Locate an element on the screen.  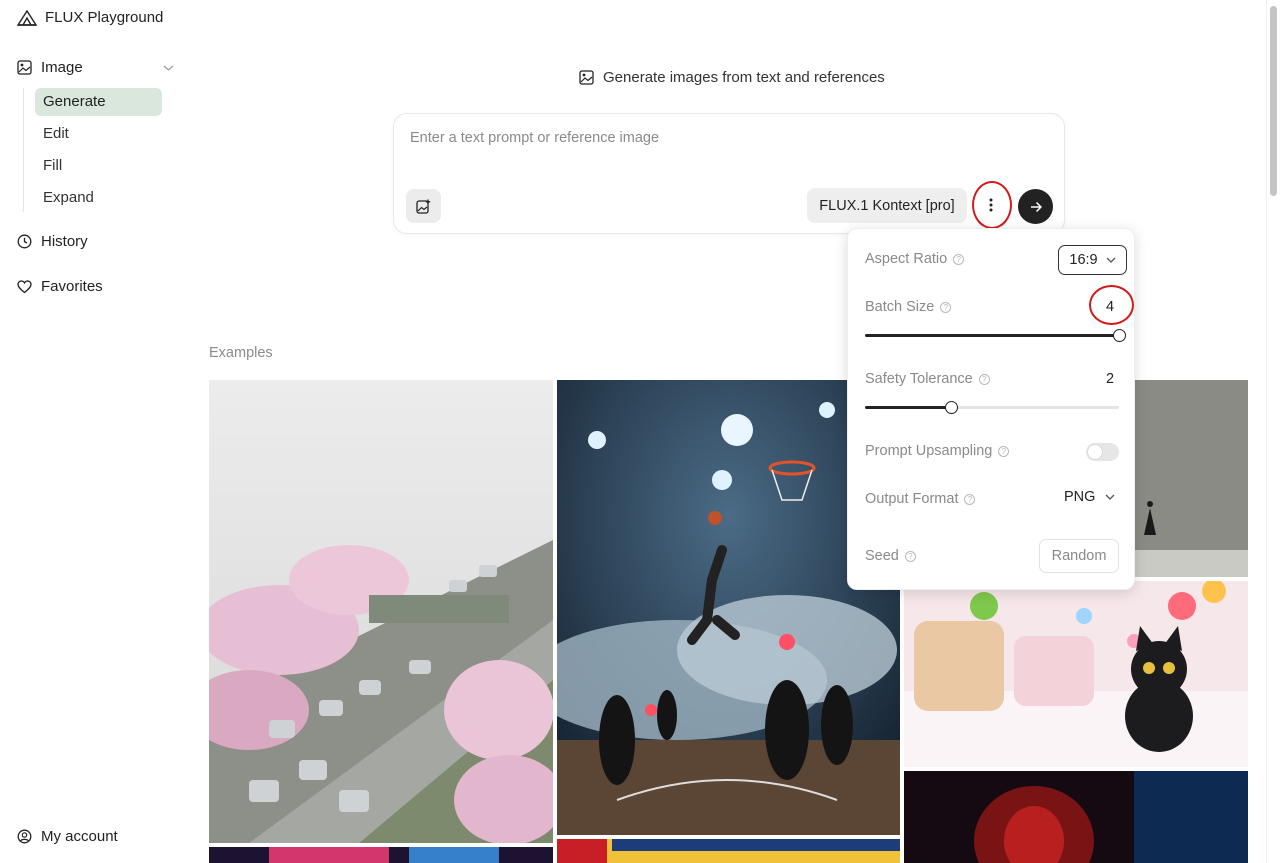
more-options-button is located at coordinates (991, 205).